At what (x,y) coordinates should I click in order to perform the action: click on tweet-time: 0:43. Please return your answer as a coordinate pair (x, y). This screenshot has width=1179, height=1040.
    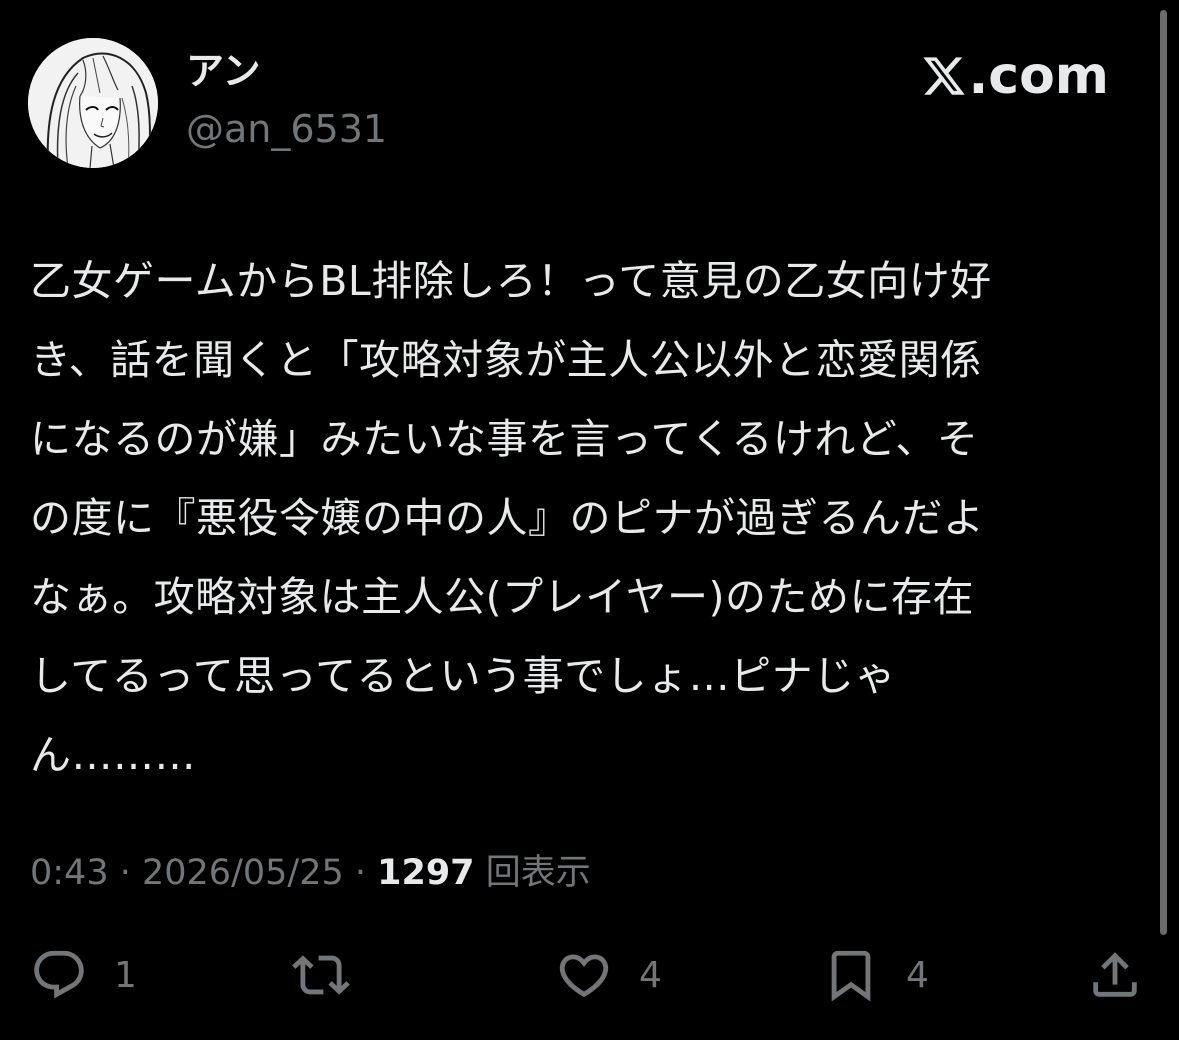
    Looking at the image, I should click on (69, 873).